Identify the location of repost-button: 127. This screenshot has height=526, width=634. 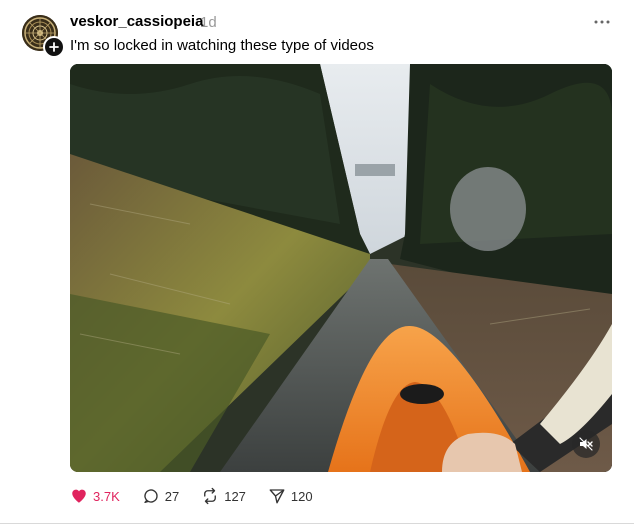
(223, 496).